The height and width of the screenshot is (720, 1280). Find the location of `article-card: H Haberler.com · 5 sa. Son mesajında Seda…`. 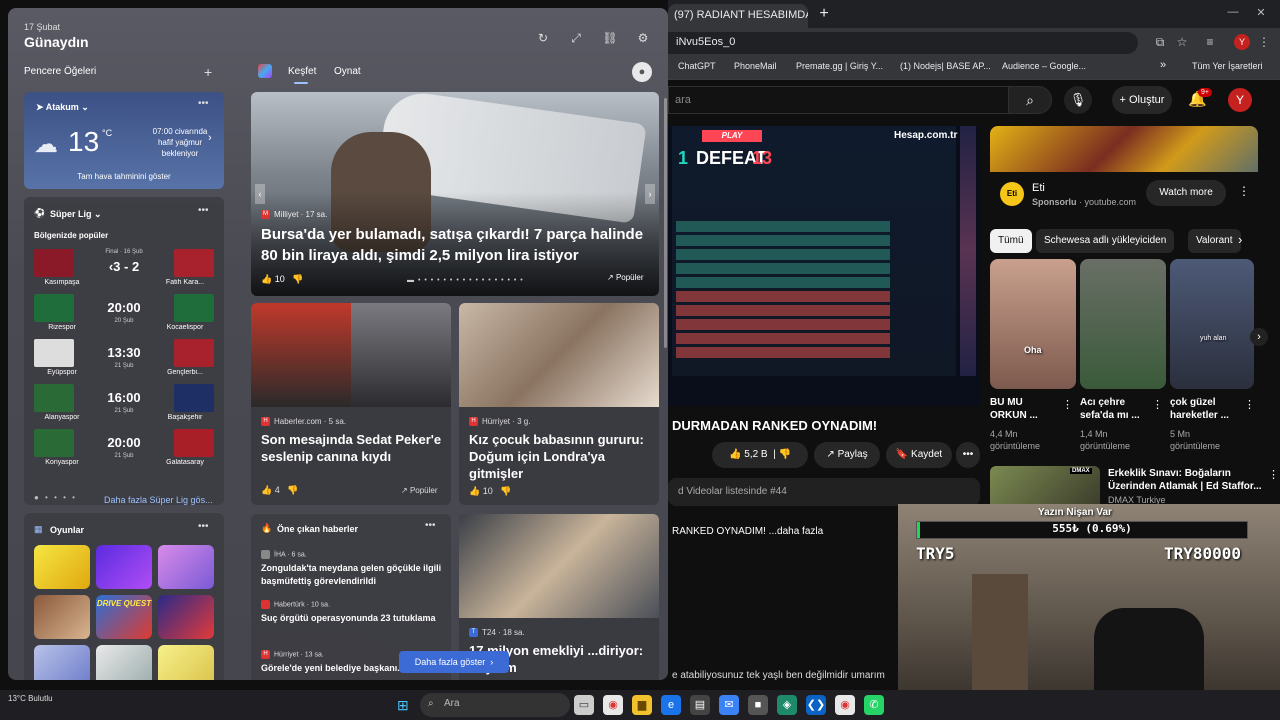

article-card: H Haberler.com · 5 sa. Son mesajında Seda… is located at coordinates (351, 404).